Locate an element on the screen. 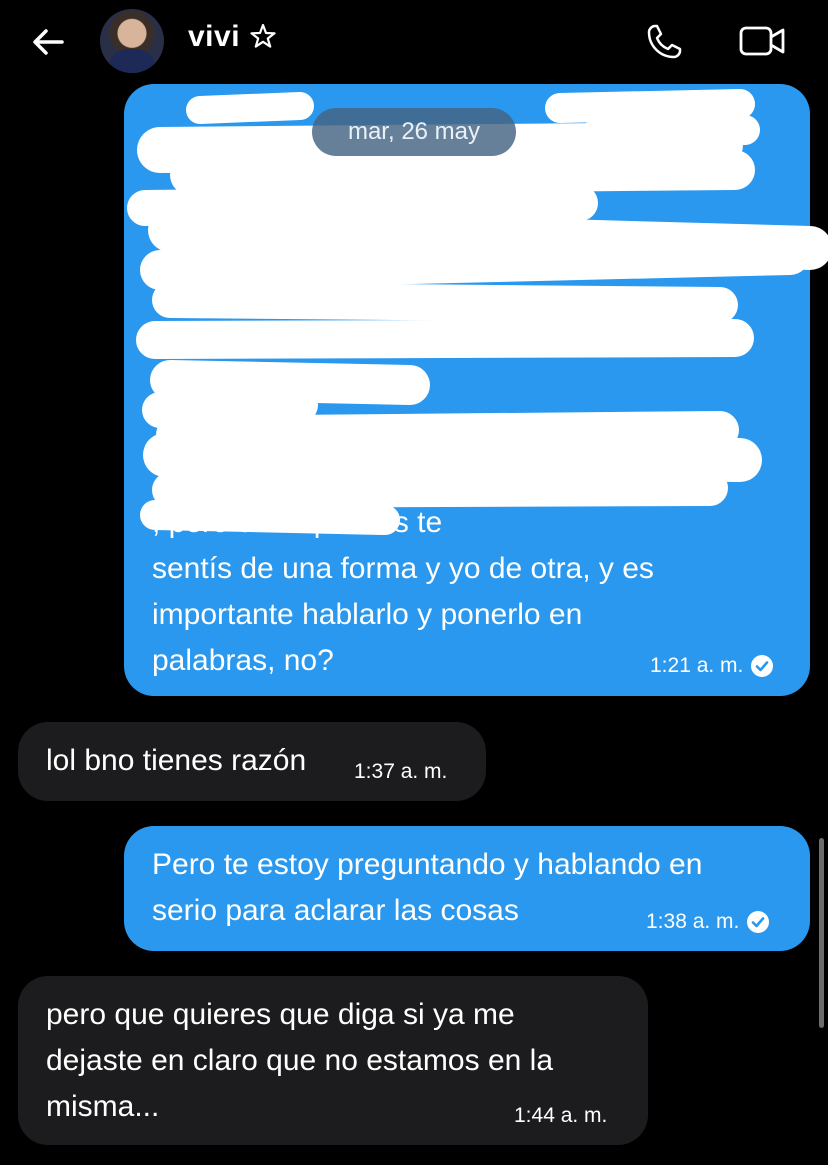  scrollbar is located at coordinates (821, 933).